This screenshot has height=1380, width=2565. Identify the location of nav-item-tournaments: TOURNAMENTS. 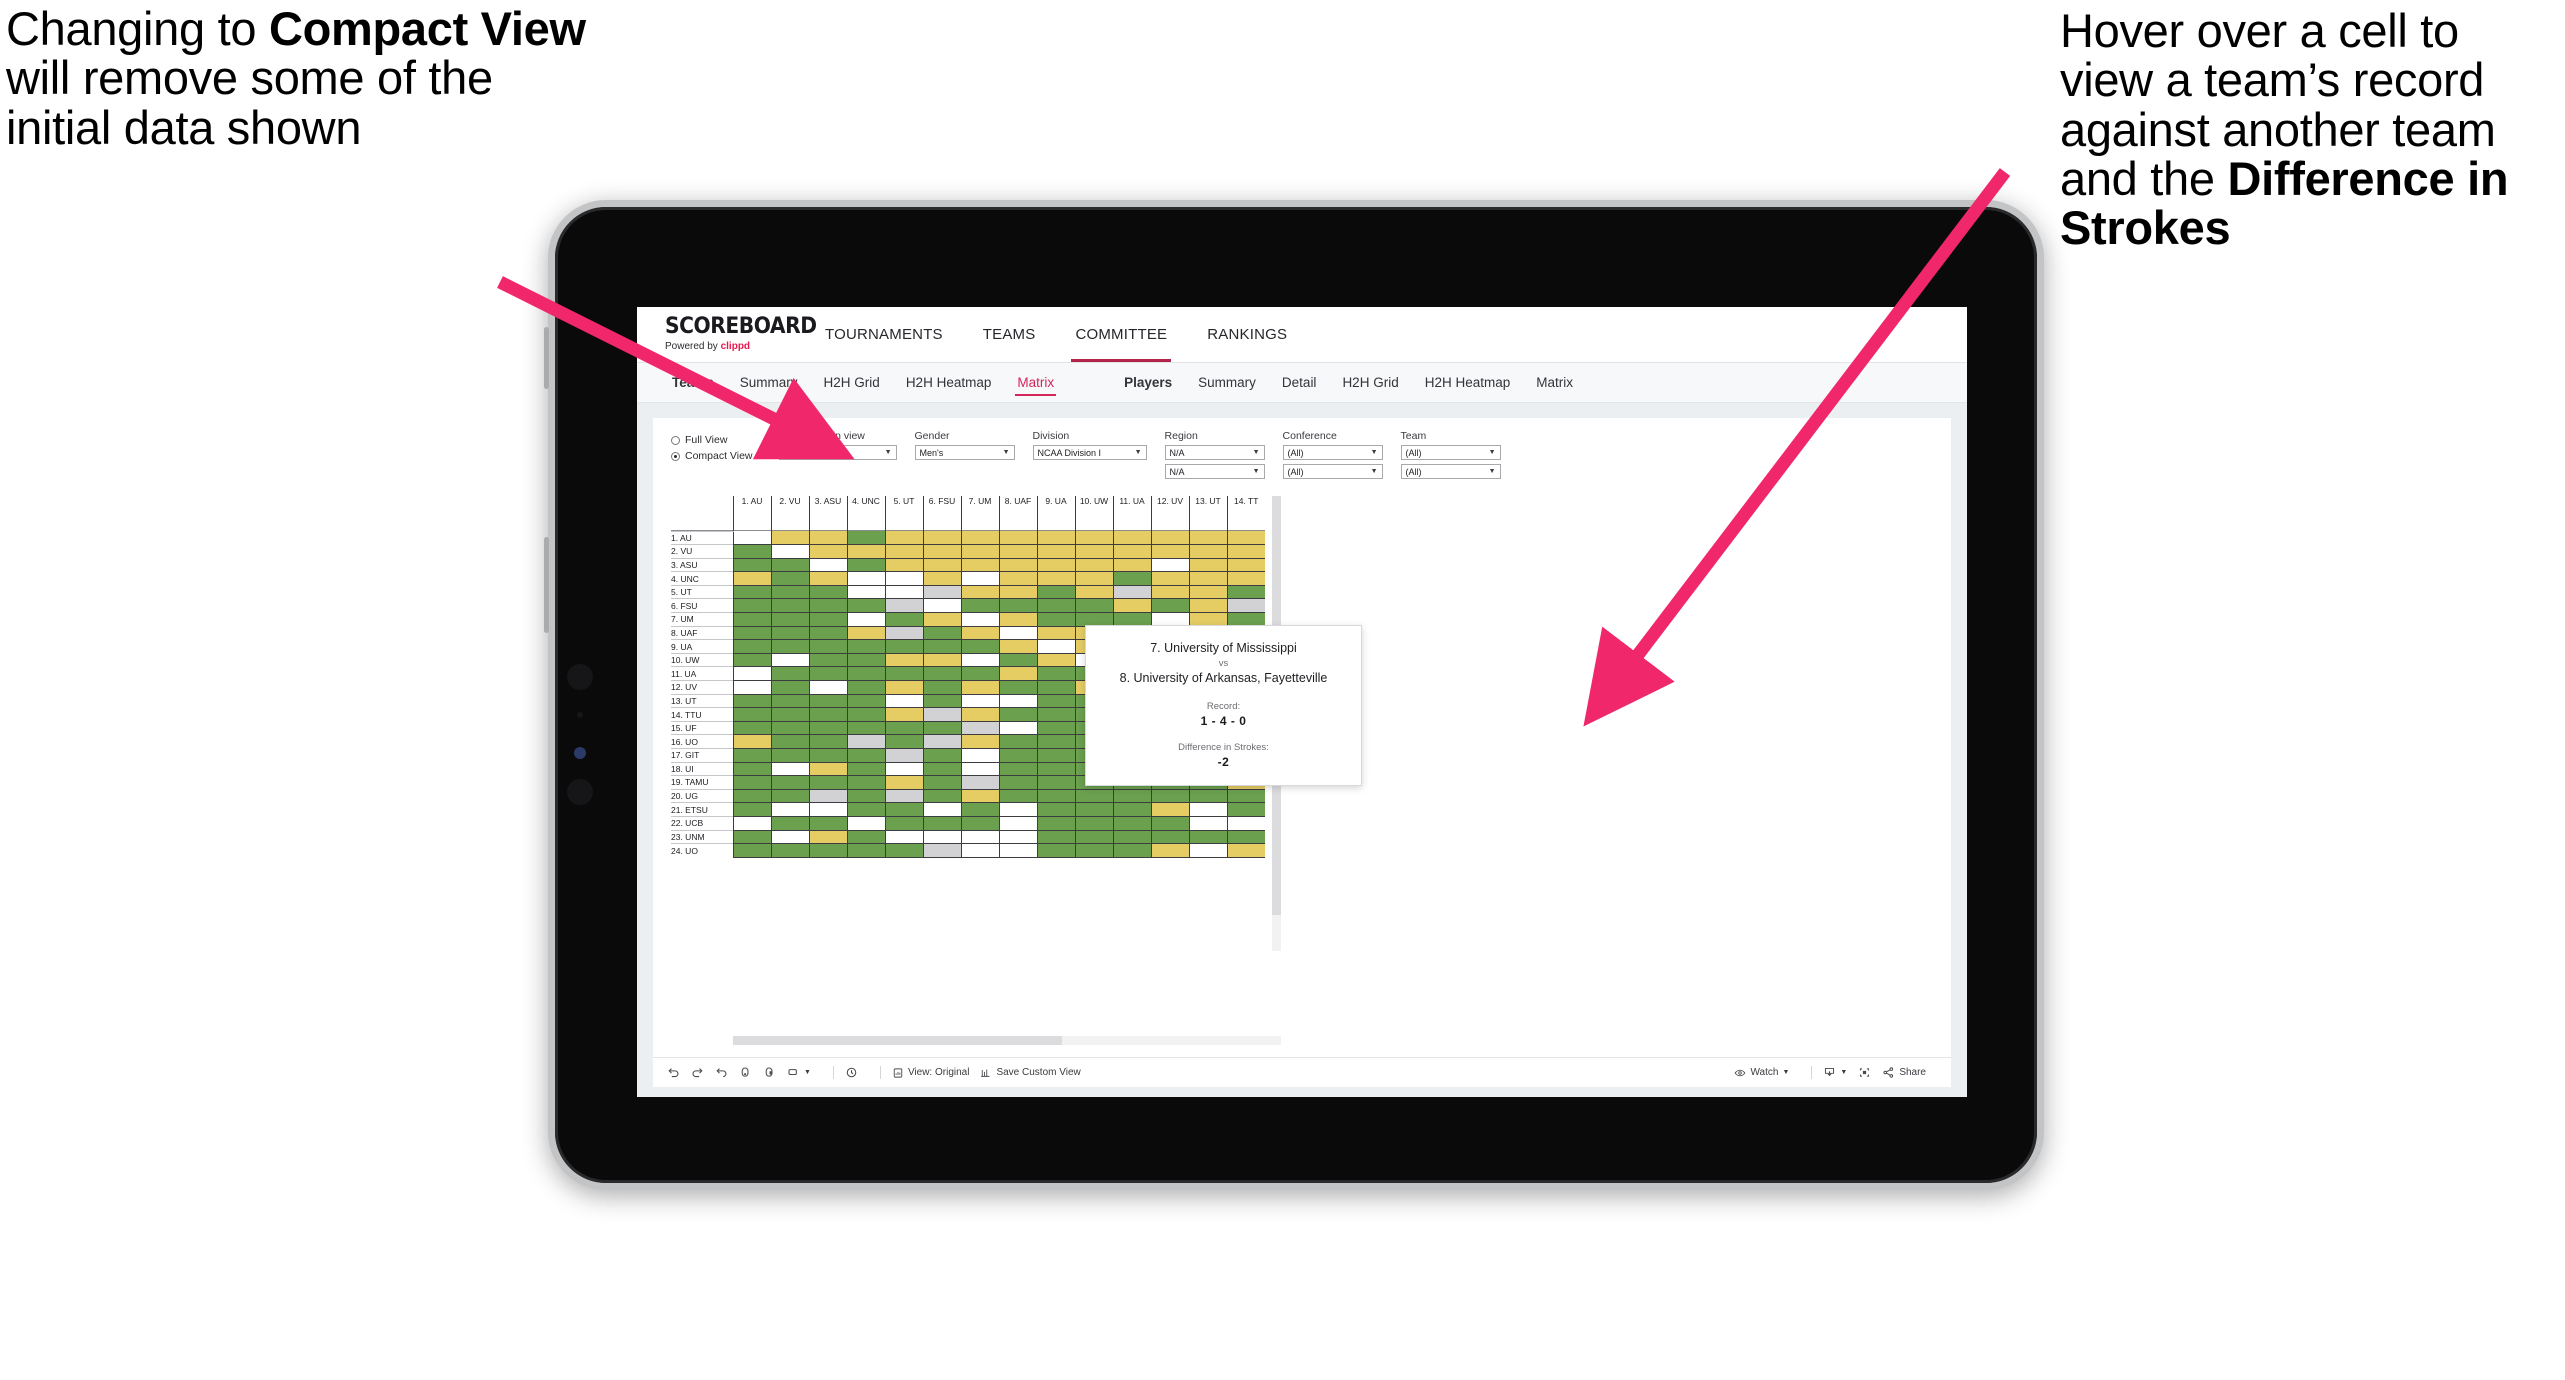
(884, 334).